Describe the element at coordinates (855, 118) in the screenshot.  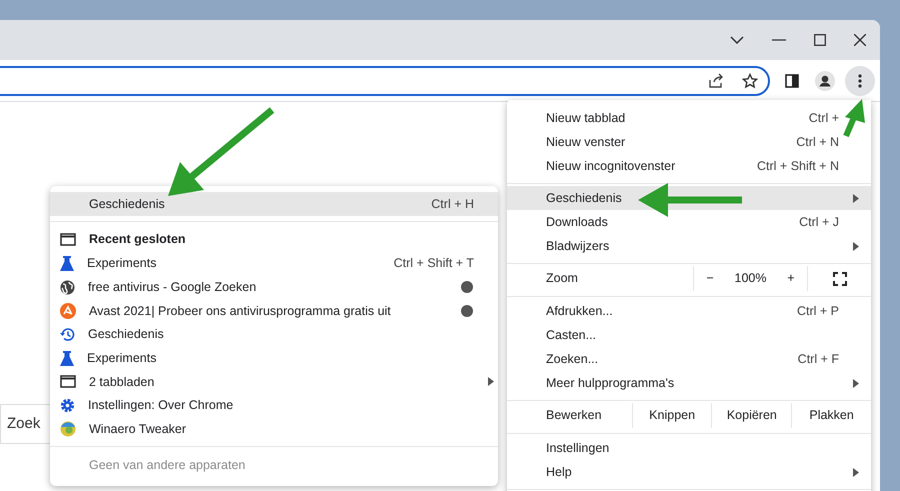
I see `arrow` at that location.